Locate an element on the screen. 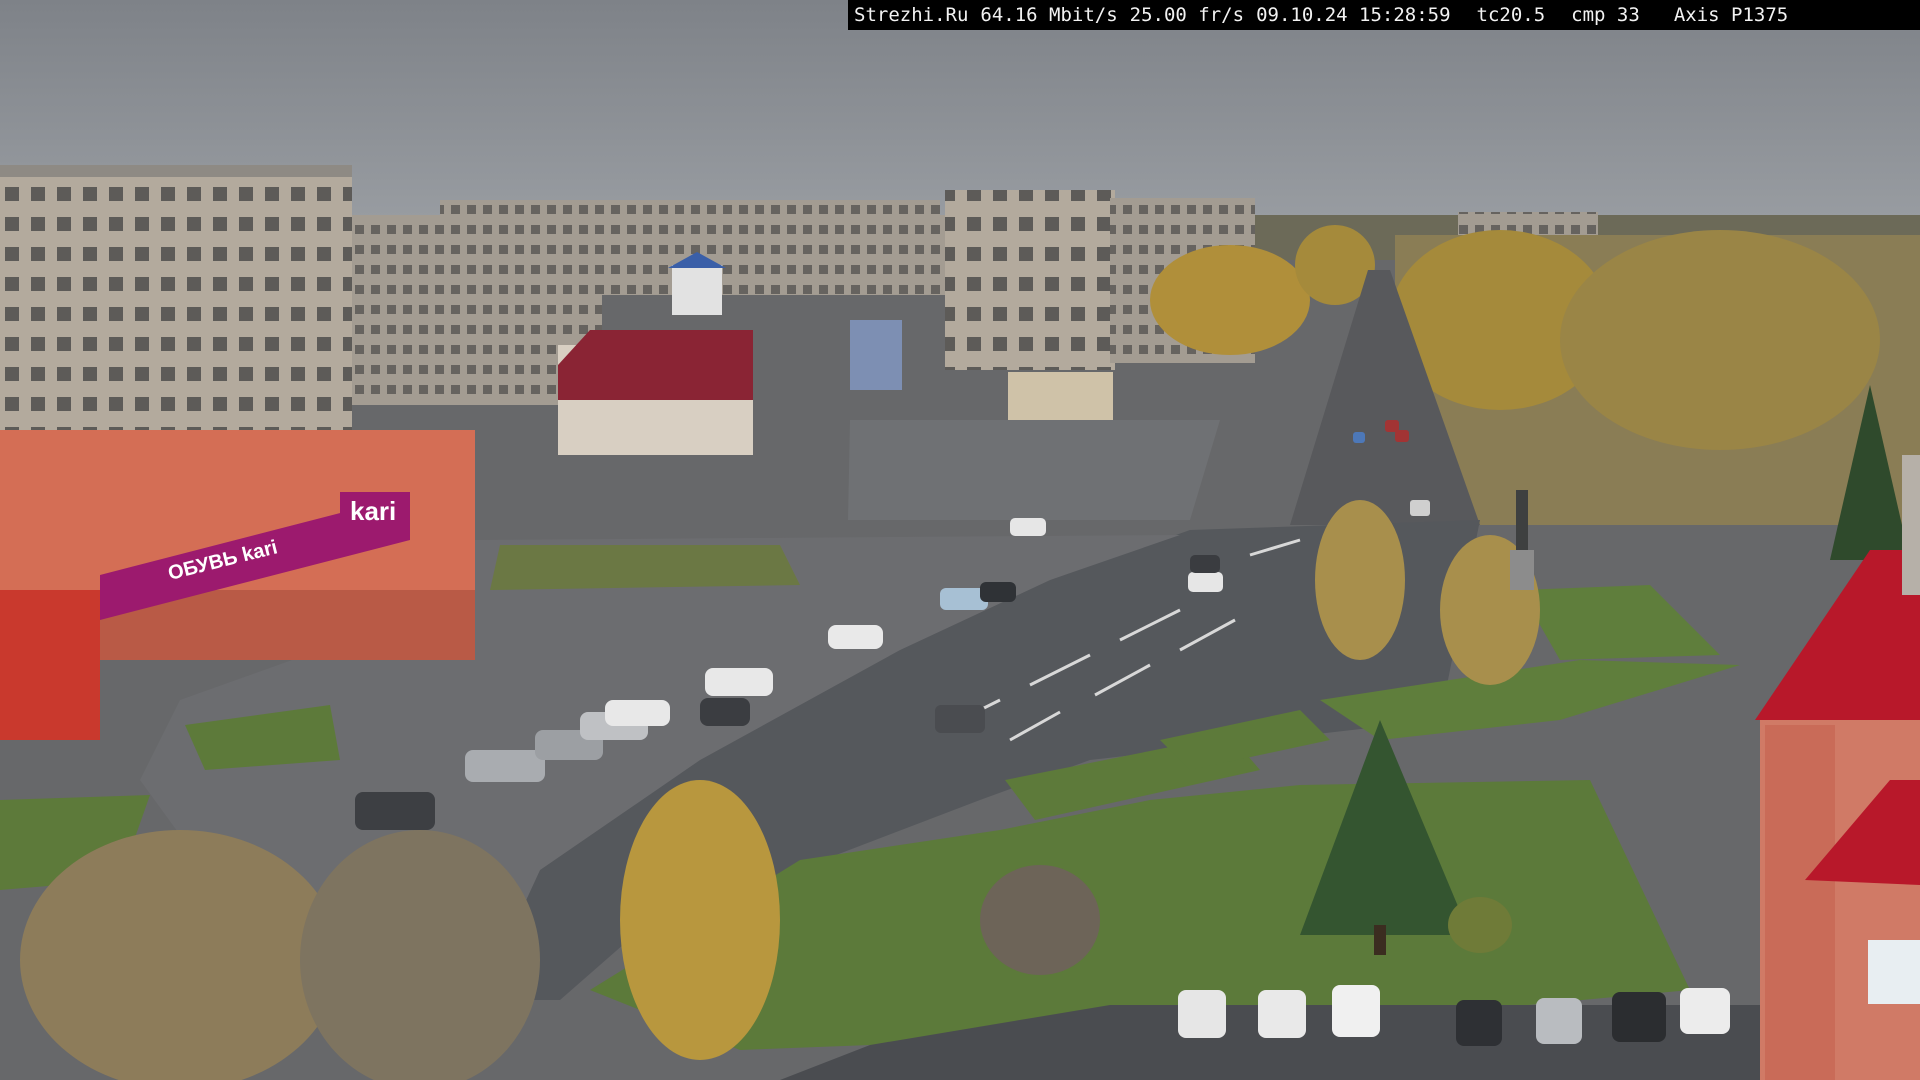  central-plaza is located at coordinates (1034, 470).